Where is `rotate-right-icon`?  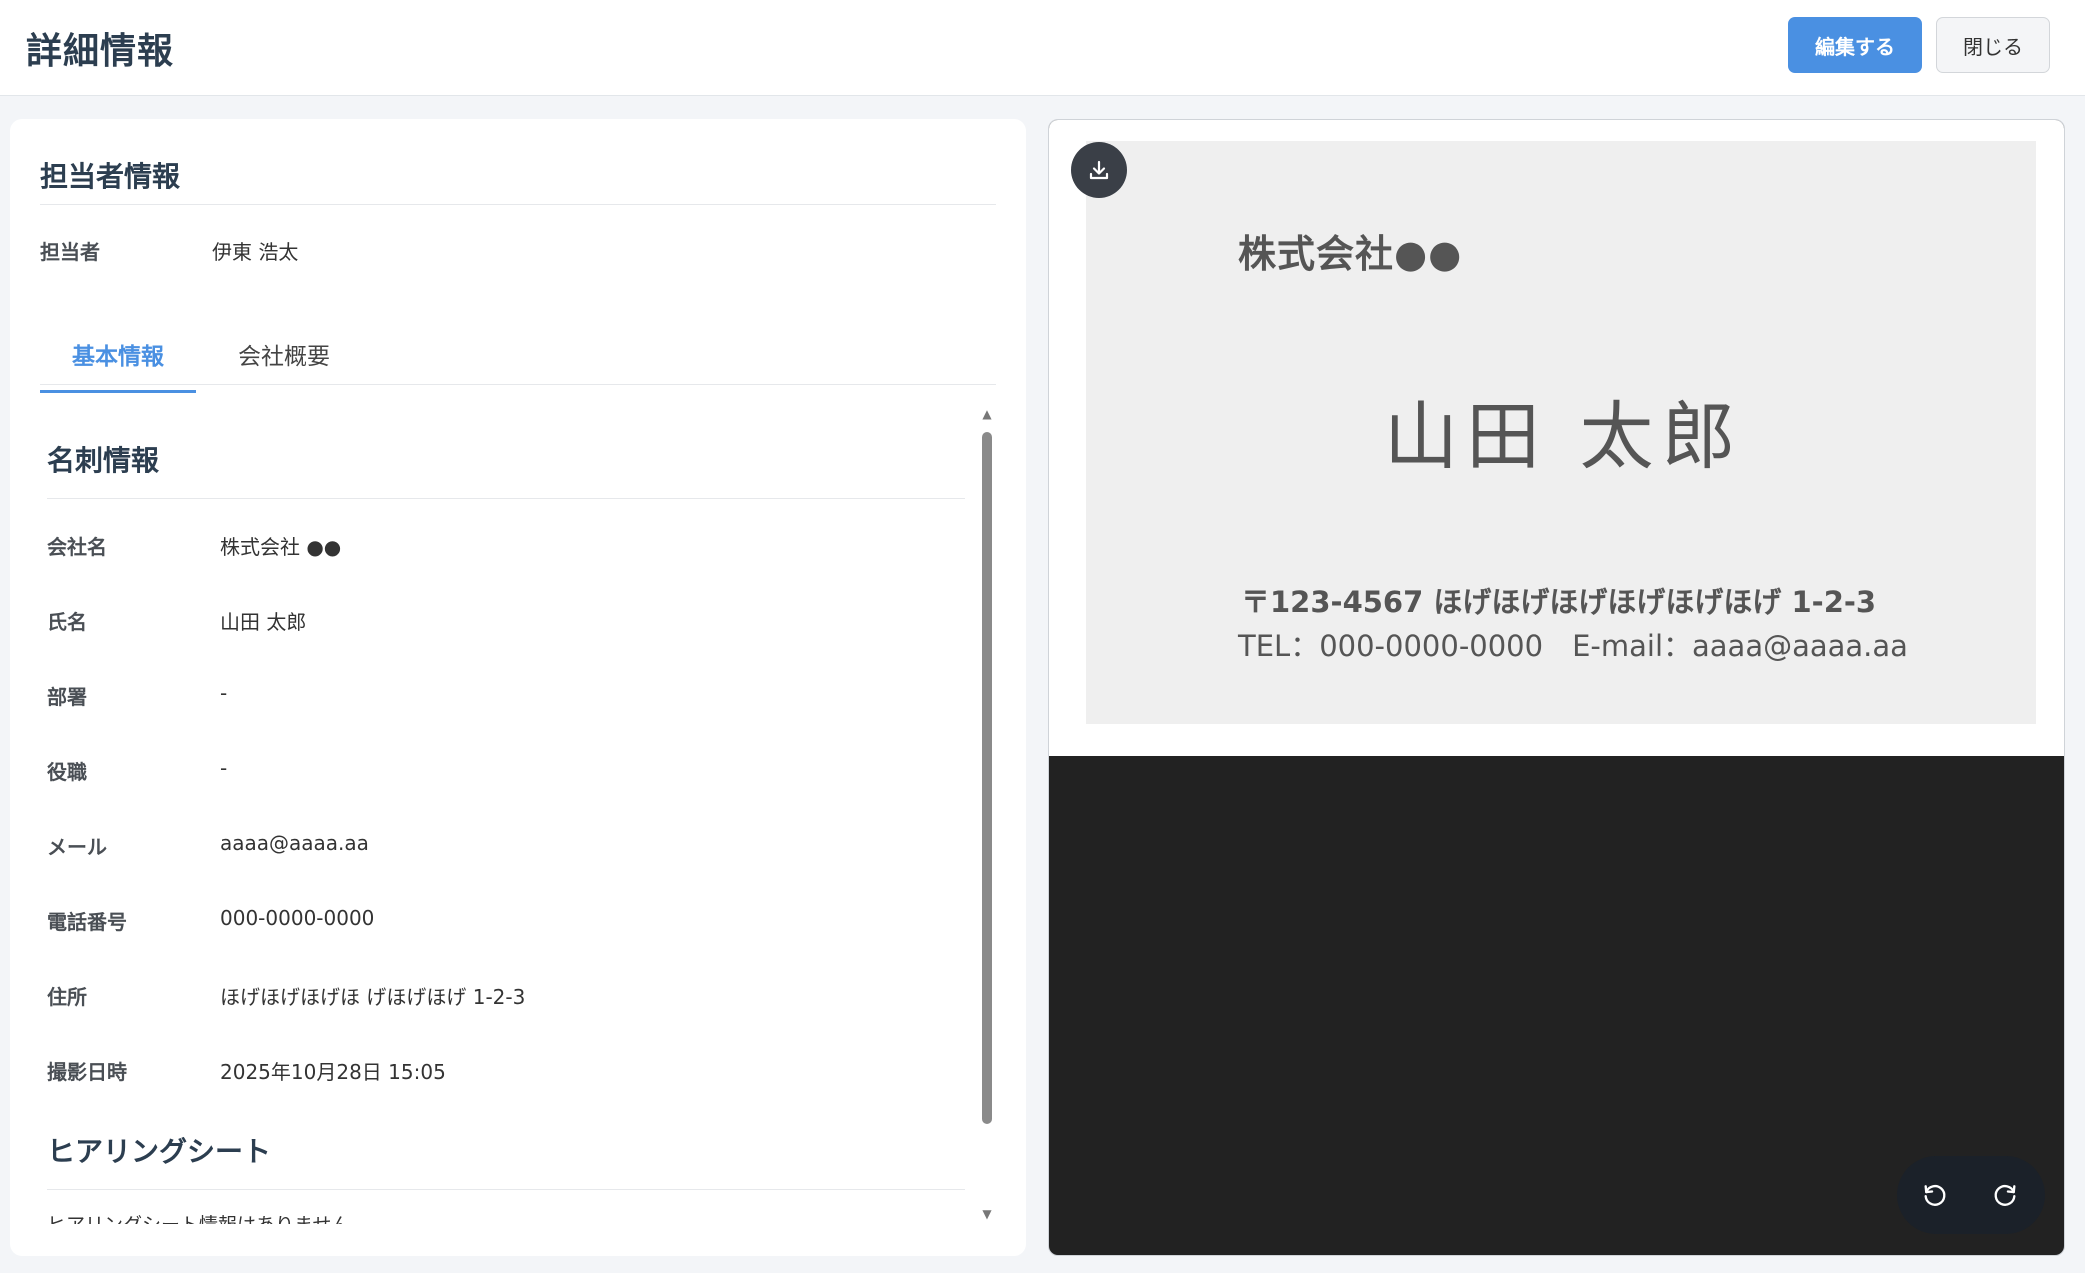 rotate-right-icon is located at coordinates (2005, 1195).